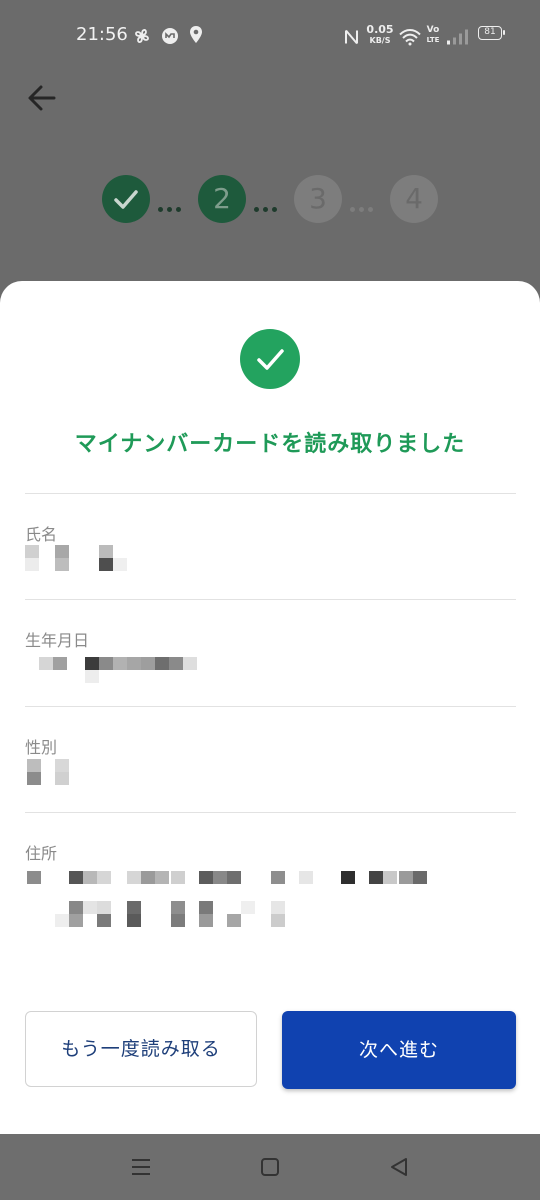  Describe the element at coordinates (414, 199) in the screenshot. I see `step-4: 4` at that location.